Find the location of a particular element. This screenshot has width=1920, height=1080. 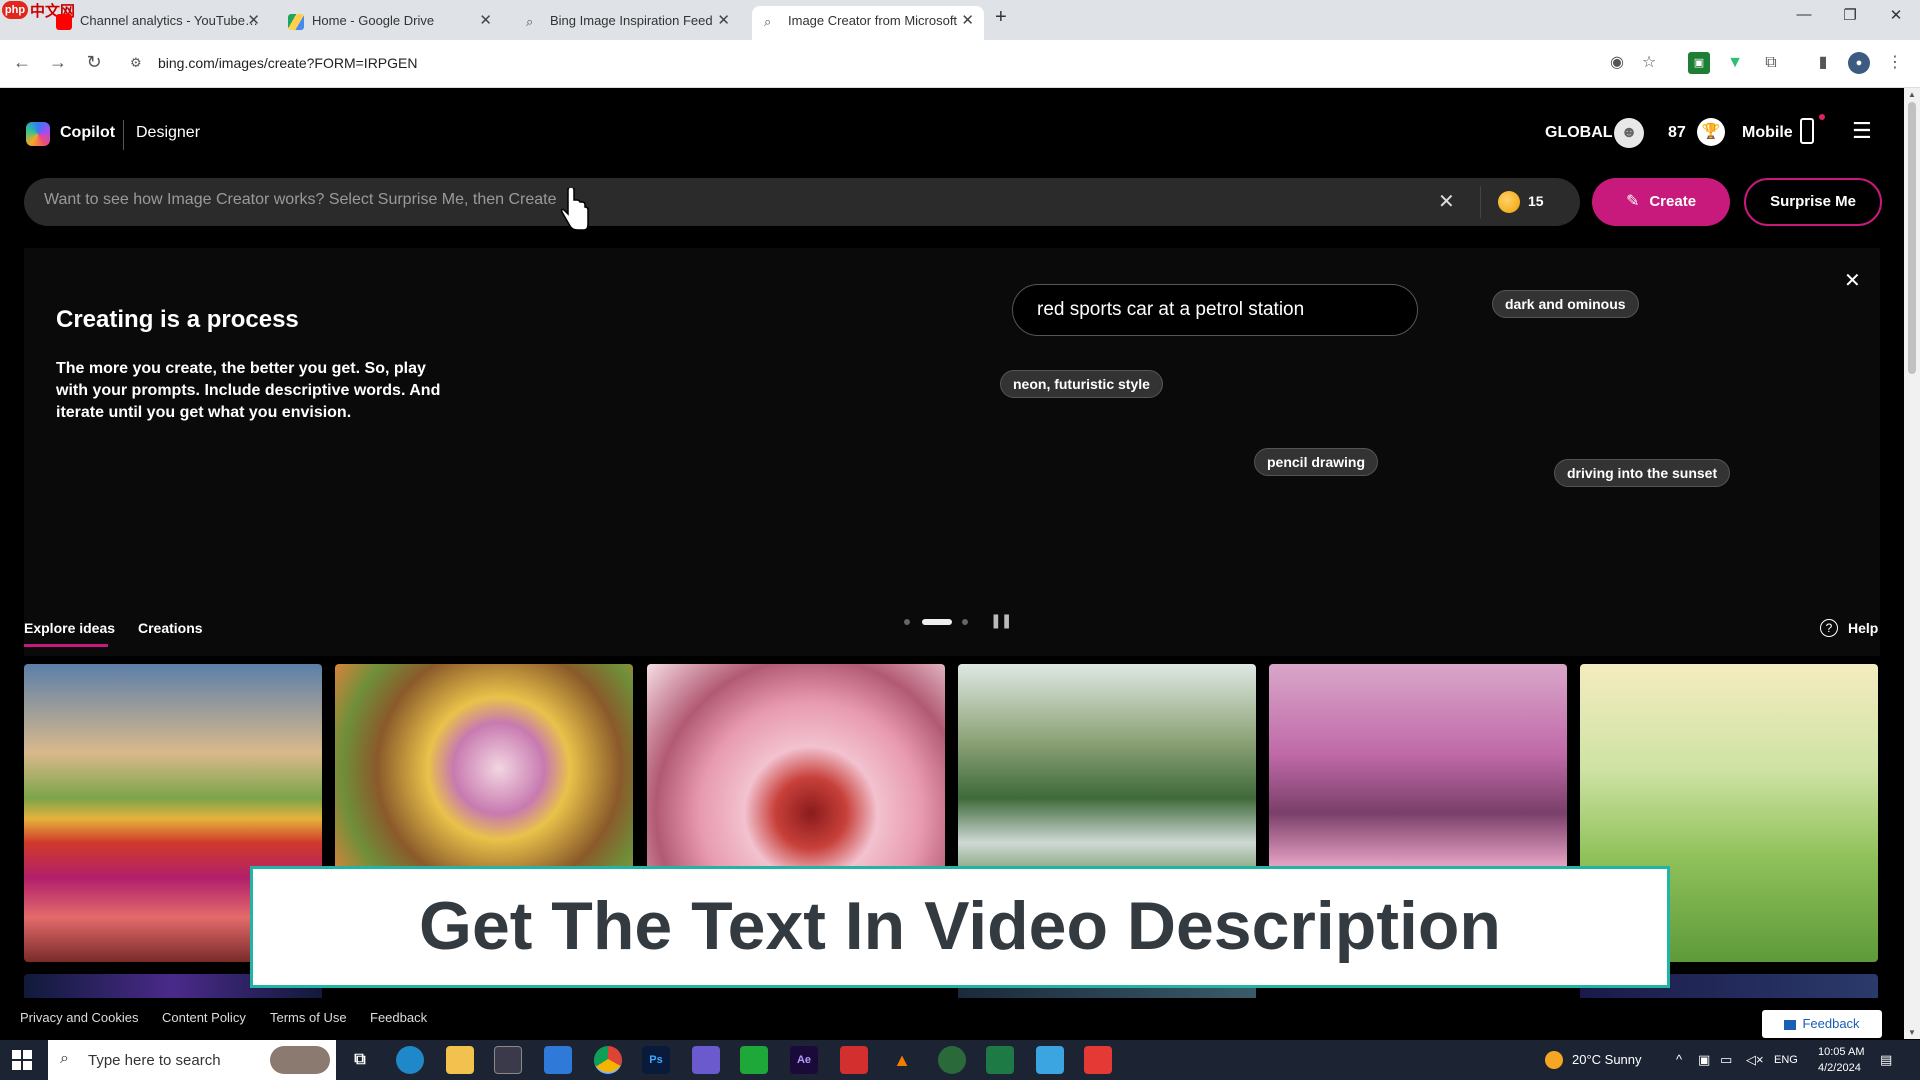

pen-icon: ✎ is located at coordinates (1632, 201).